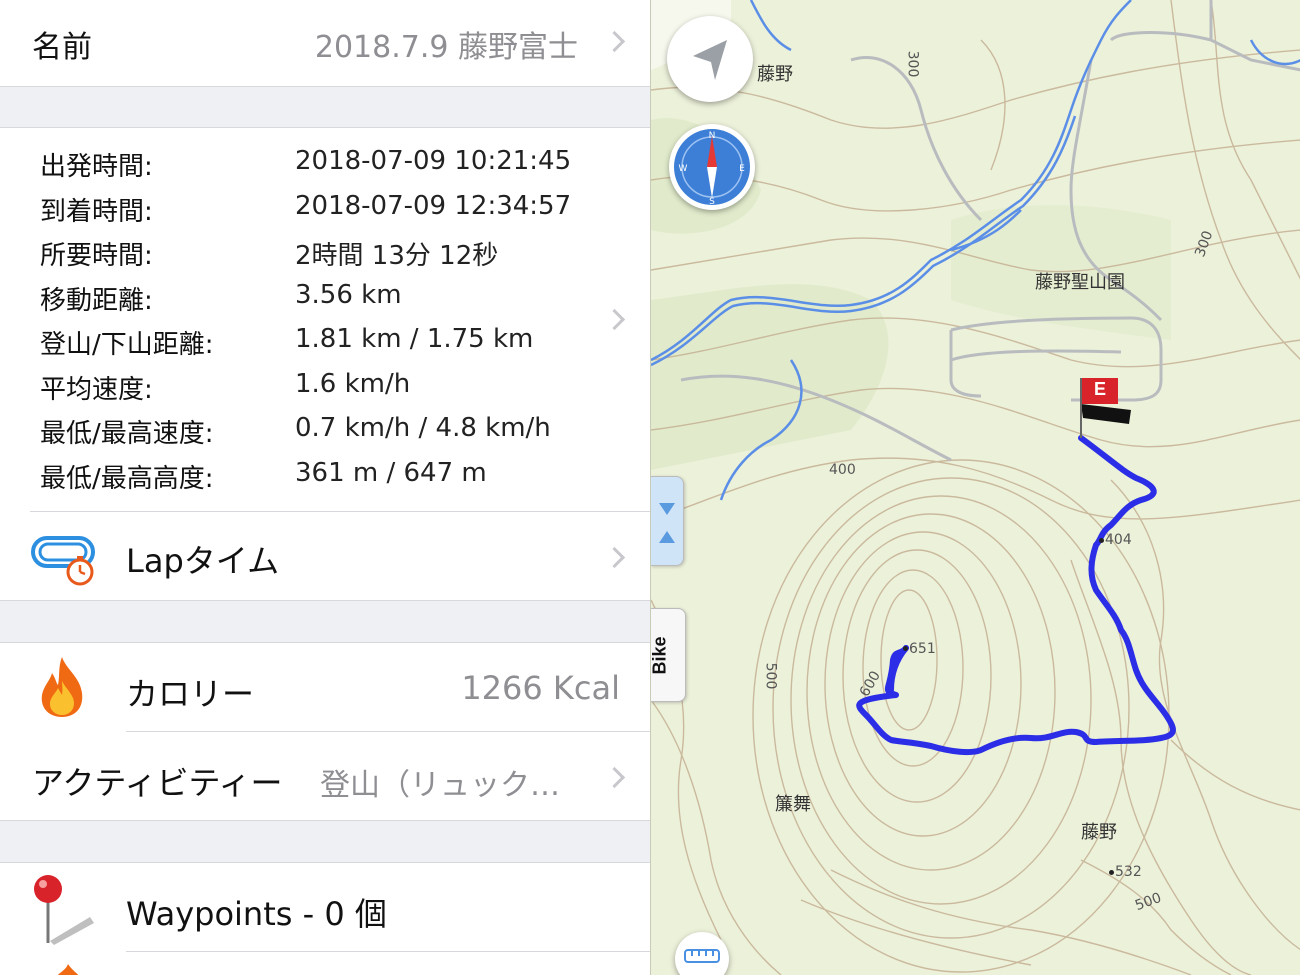  Describe the element at coordinates (793, 804) in the screenshot. I see `place-name: 簾舞` at that location.